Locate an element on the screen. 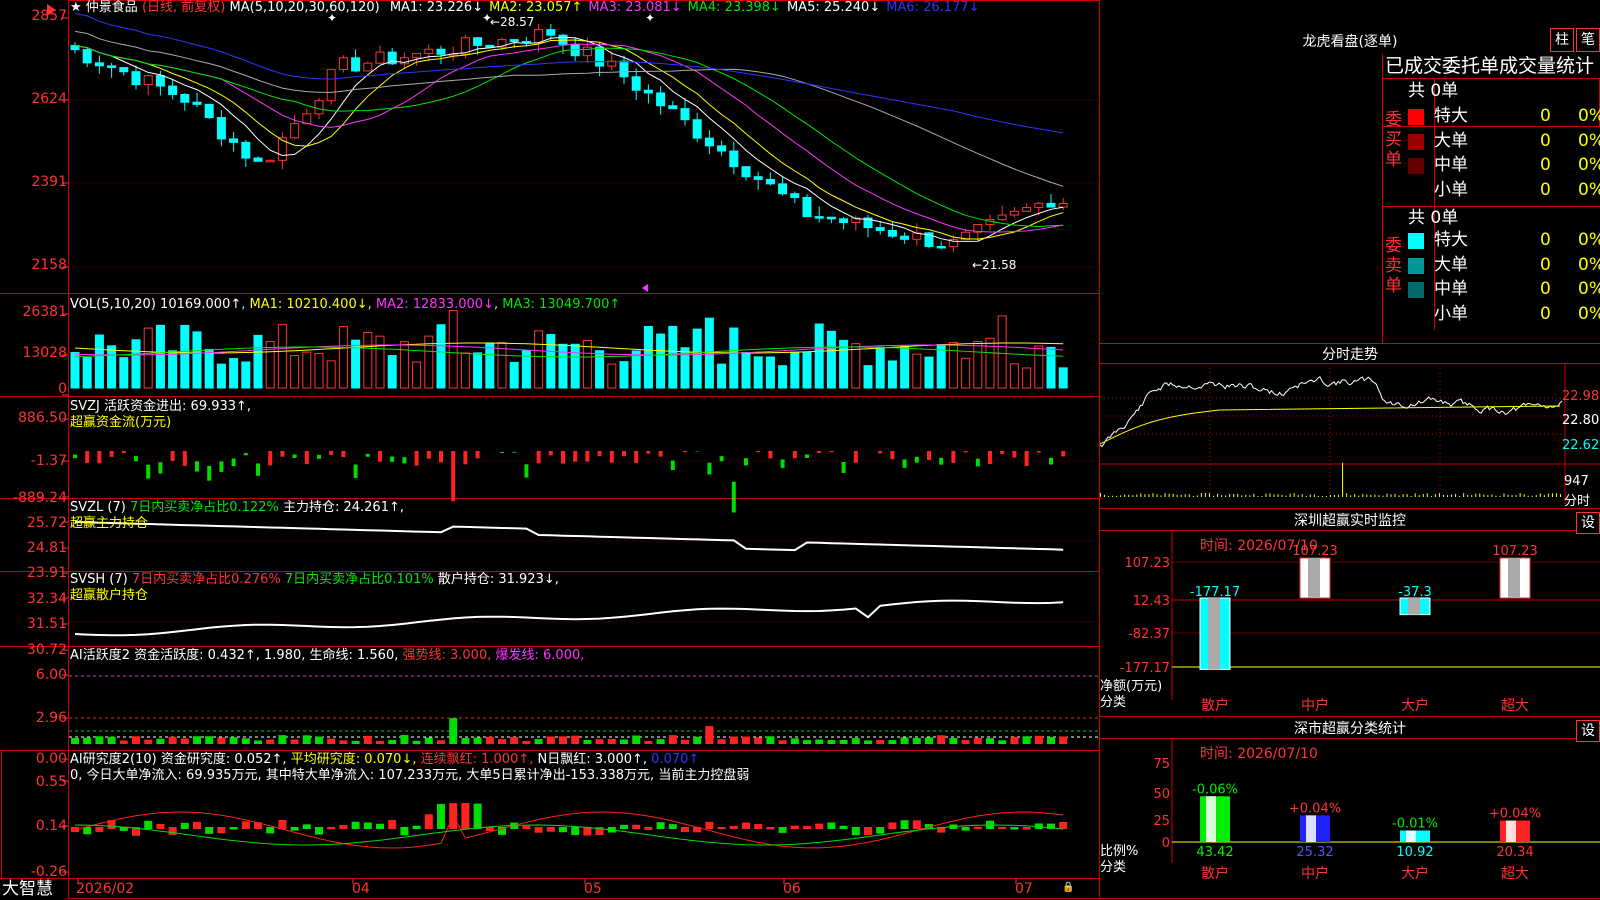 This screenshot has width=1600, height=900. buy-order-value: 0 is located at coordinates (1545, 189).